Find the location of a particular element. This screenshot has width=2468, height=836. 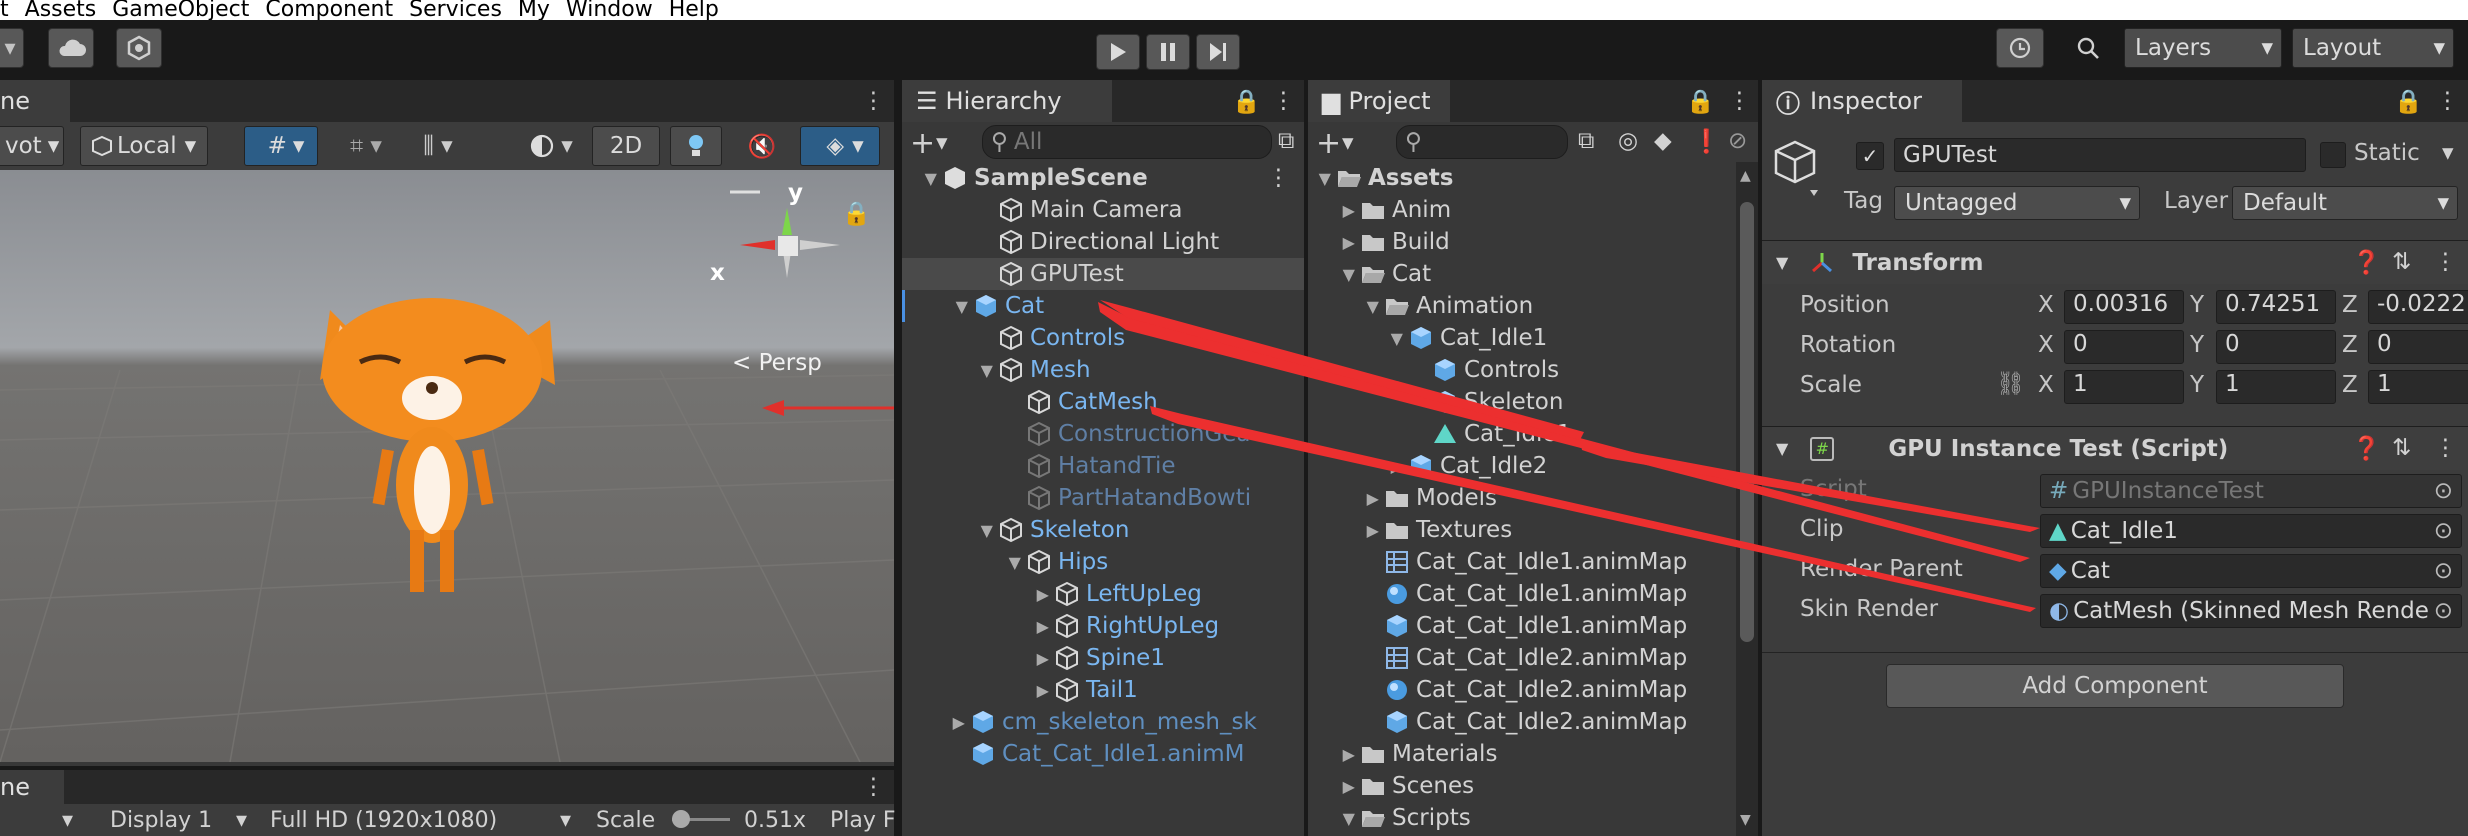

hierarchy-item: ▼ SampleScene ⋮ is located at coordinates (1103, 178).